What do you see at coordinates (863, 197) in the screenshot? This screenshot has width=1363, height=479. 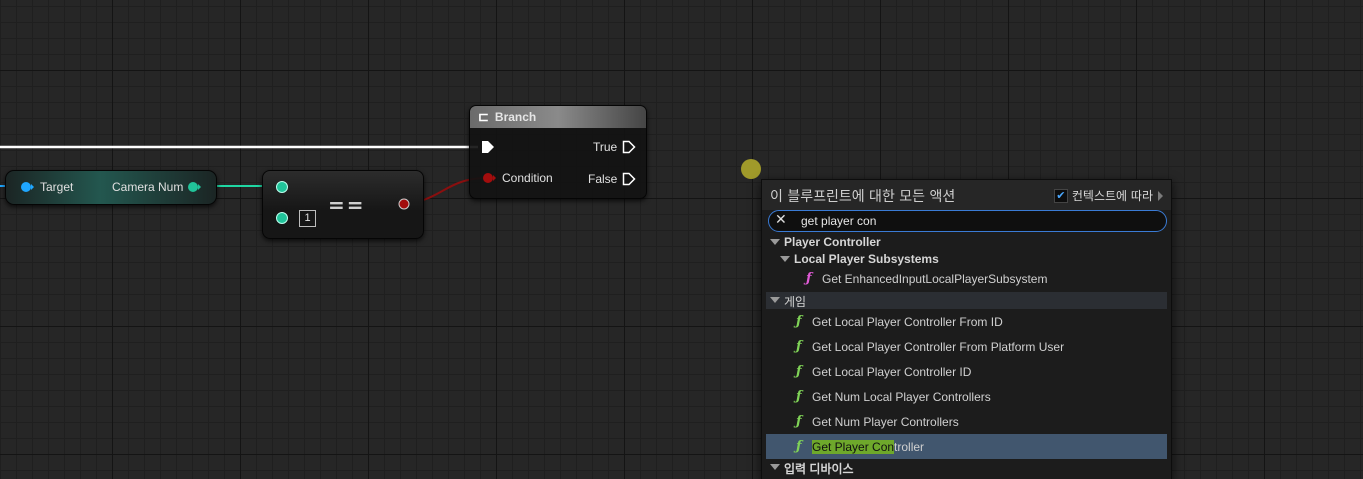 I see `action-menu-title: 이 블루프린트에 대한 모든 액션` at bounding box center [863, 197].